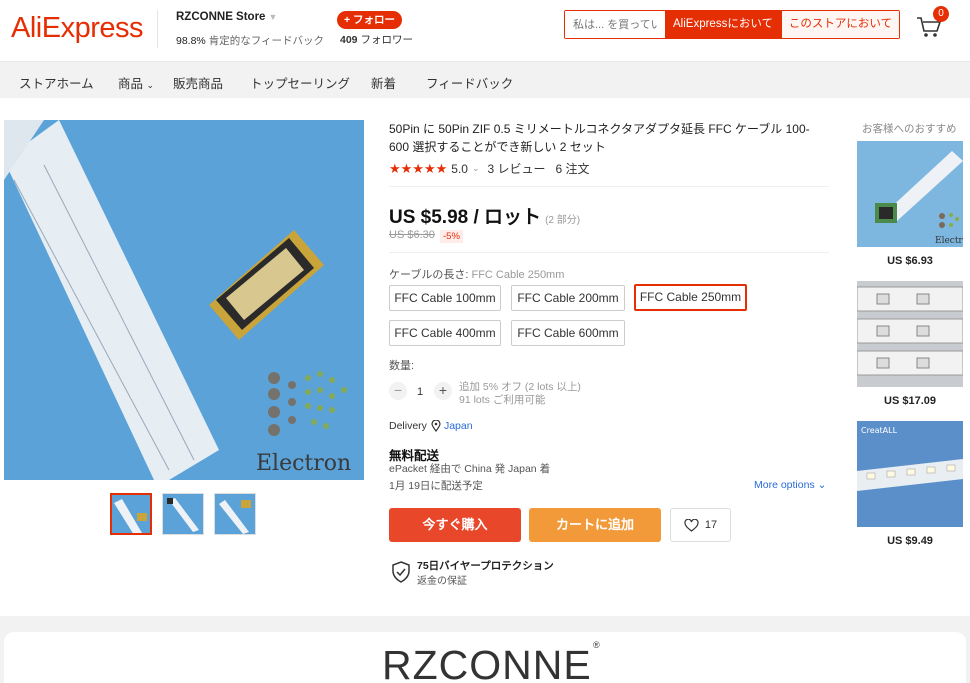 This screenshot has width=970, height=683. Describe the element at coordinates (485, 566) in the screenshot. I see `buyer-protection-title: 75日バイヤープロテクション` at that location.